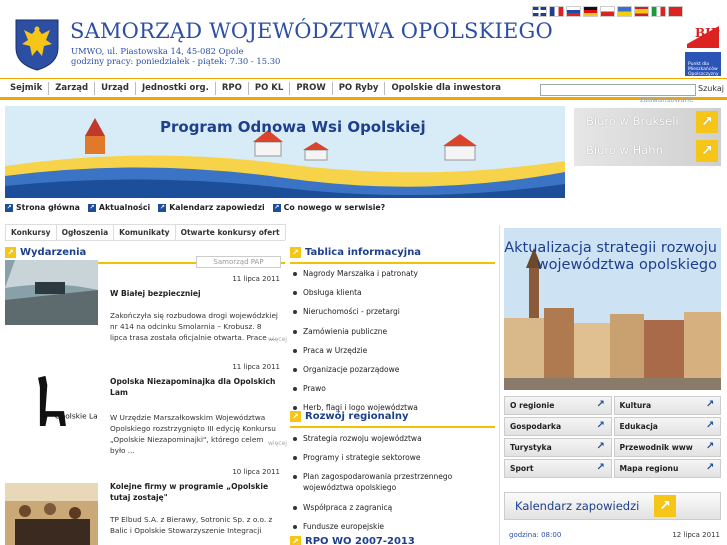 This screenshot has height=545, width=727. I want to click on top-nav-item: PROW, so click(311, 88).